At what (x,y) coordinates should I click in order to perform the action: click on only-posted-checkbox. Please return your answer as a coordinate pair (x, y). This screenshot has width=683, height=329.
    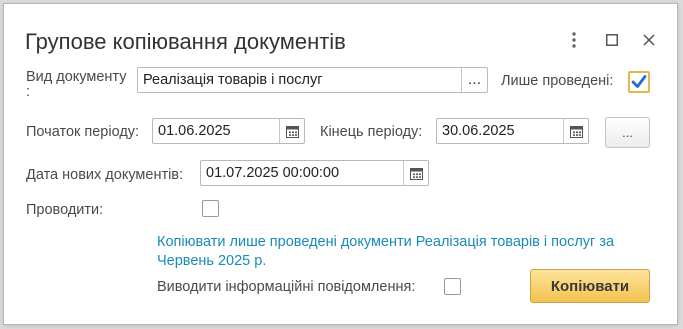
    Looking at the image, I should click on (639, 82).